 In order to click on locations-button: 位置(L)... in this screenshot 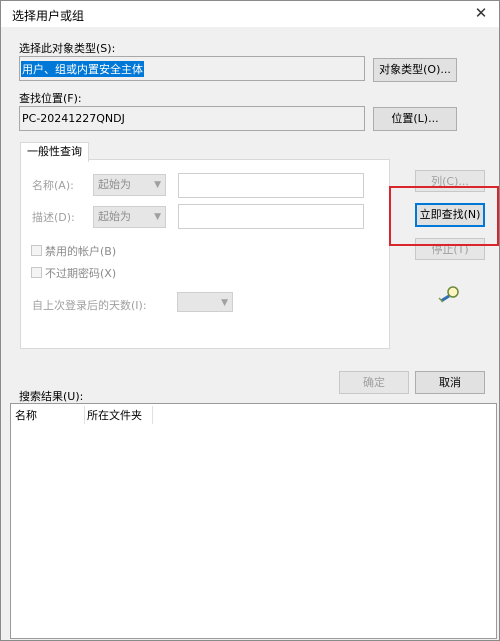, I will do `click(415, 119)`.